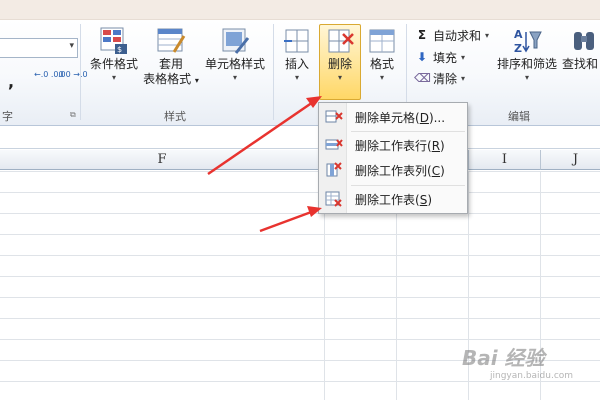  I want to click on baidu-watermark: Bai 经验 jingyan.baidu.com, so click(527, 367).